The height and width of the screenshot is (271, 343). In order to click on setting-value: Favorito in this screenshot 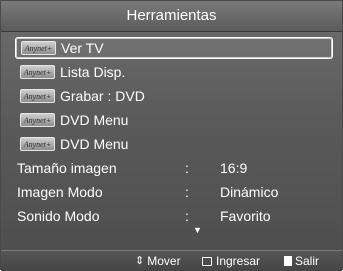, I will do `click(245, 216)`.